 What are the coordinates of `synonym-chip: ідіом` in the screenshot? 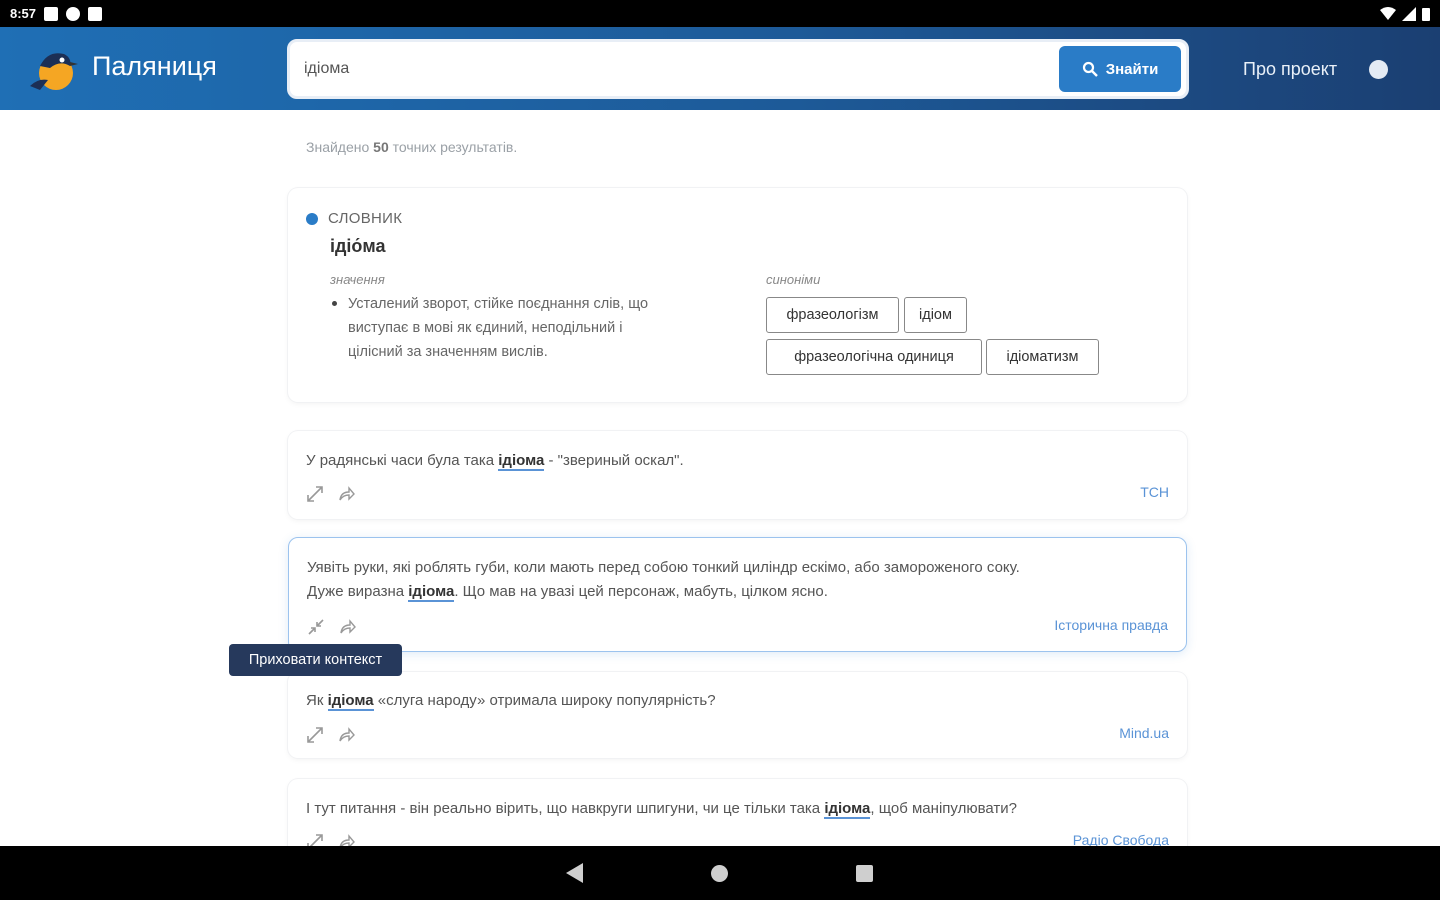 It's located at (935, 315).